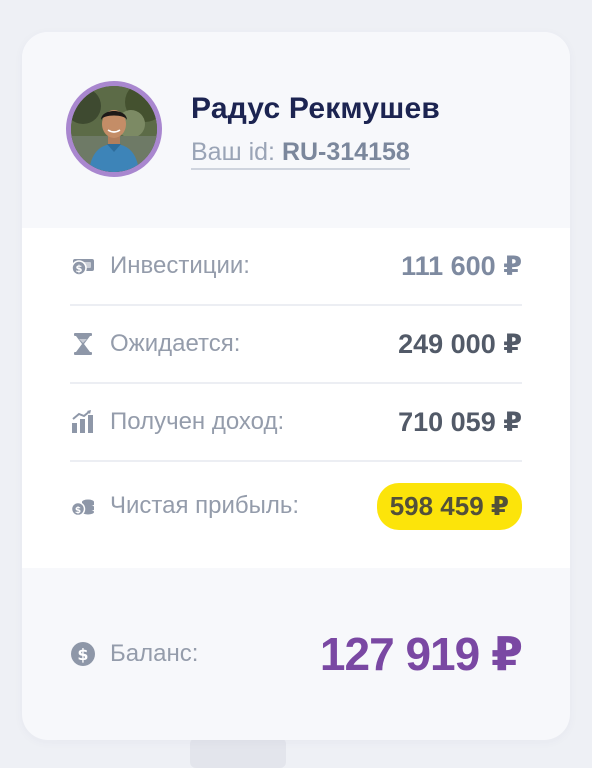 This screenshot has width=592, height=768. I want to click on coins-icon: $, so click(83, 506).